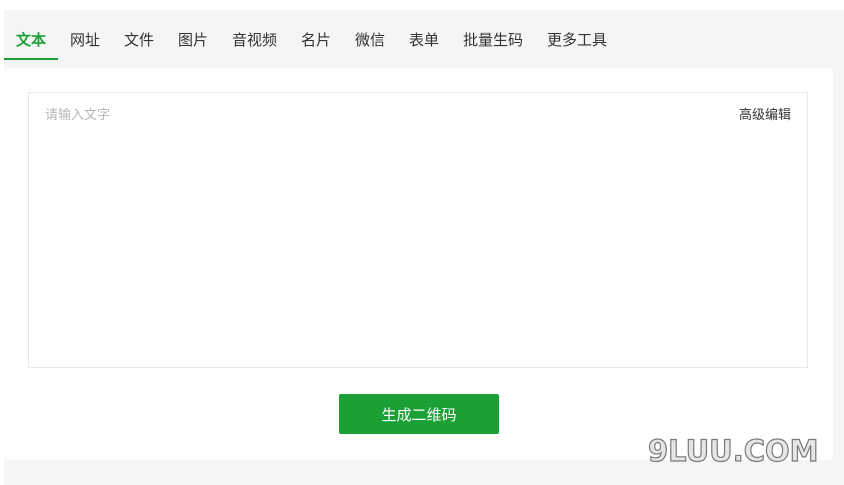 Image resolution: width=844 pixels, height=485 pixels. I want to click on tab-text: 文本, so click(31, 40).